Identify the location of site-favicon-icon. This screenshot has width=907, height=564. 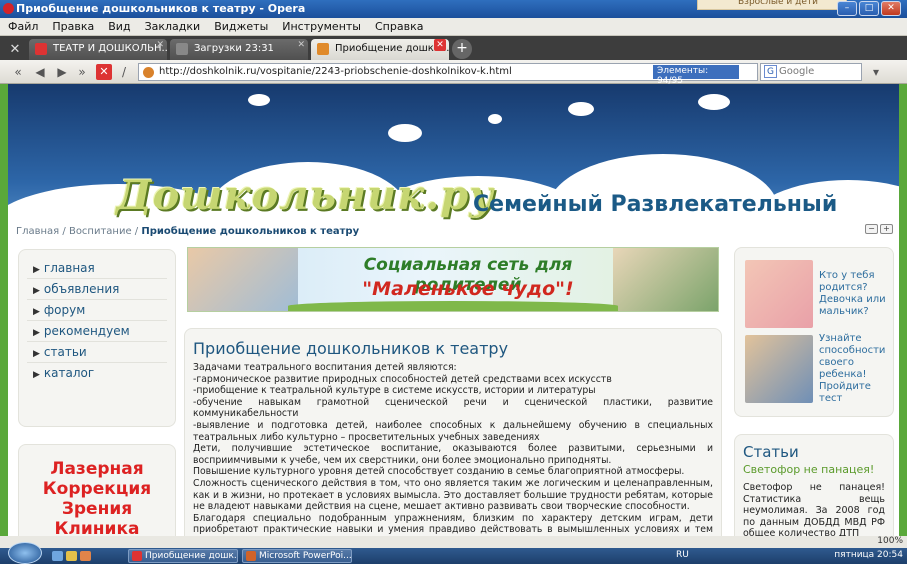
(323, 49).